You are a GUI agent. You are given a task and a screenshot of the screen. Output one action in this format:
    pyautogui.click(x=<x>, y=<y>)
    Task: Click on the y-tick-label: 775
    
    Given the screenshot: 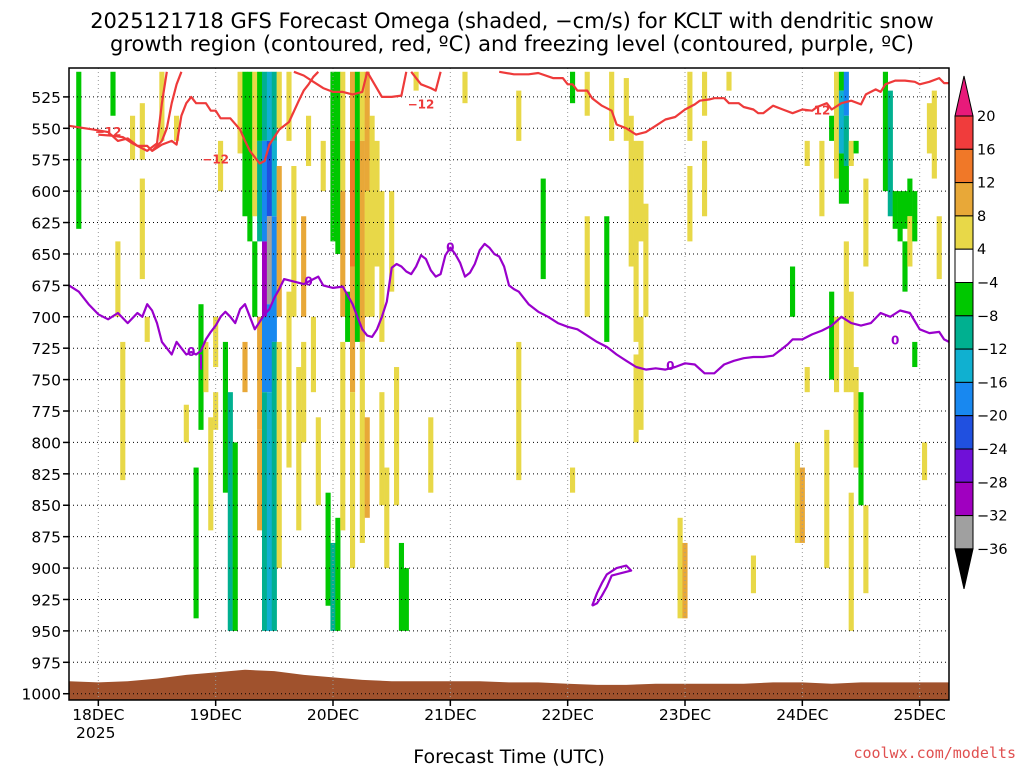 What is the action you would take?
    pyautogui.click(x=46, y=412)
    